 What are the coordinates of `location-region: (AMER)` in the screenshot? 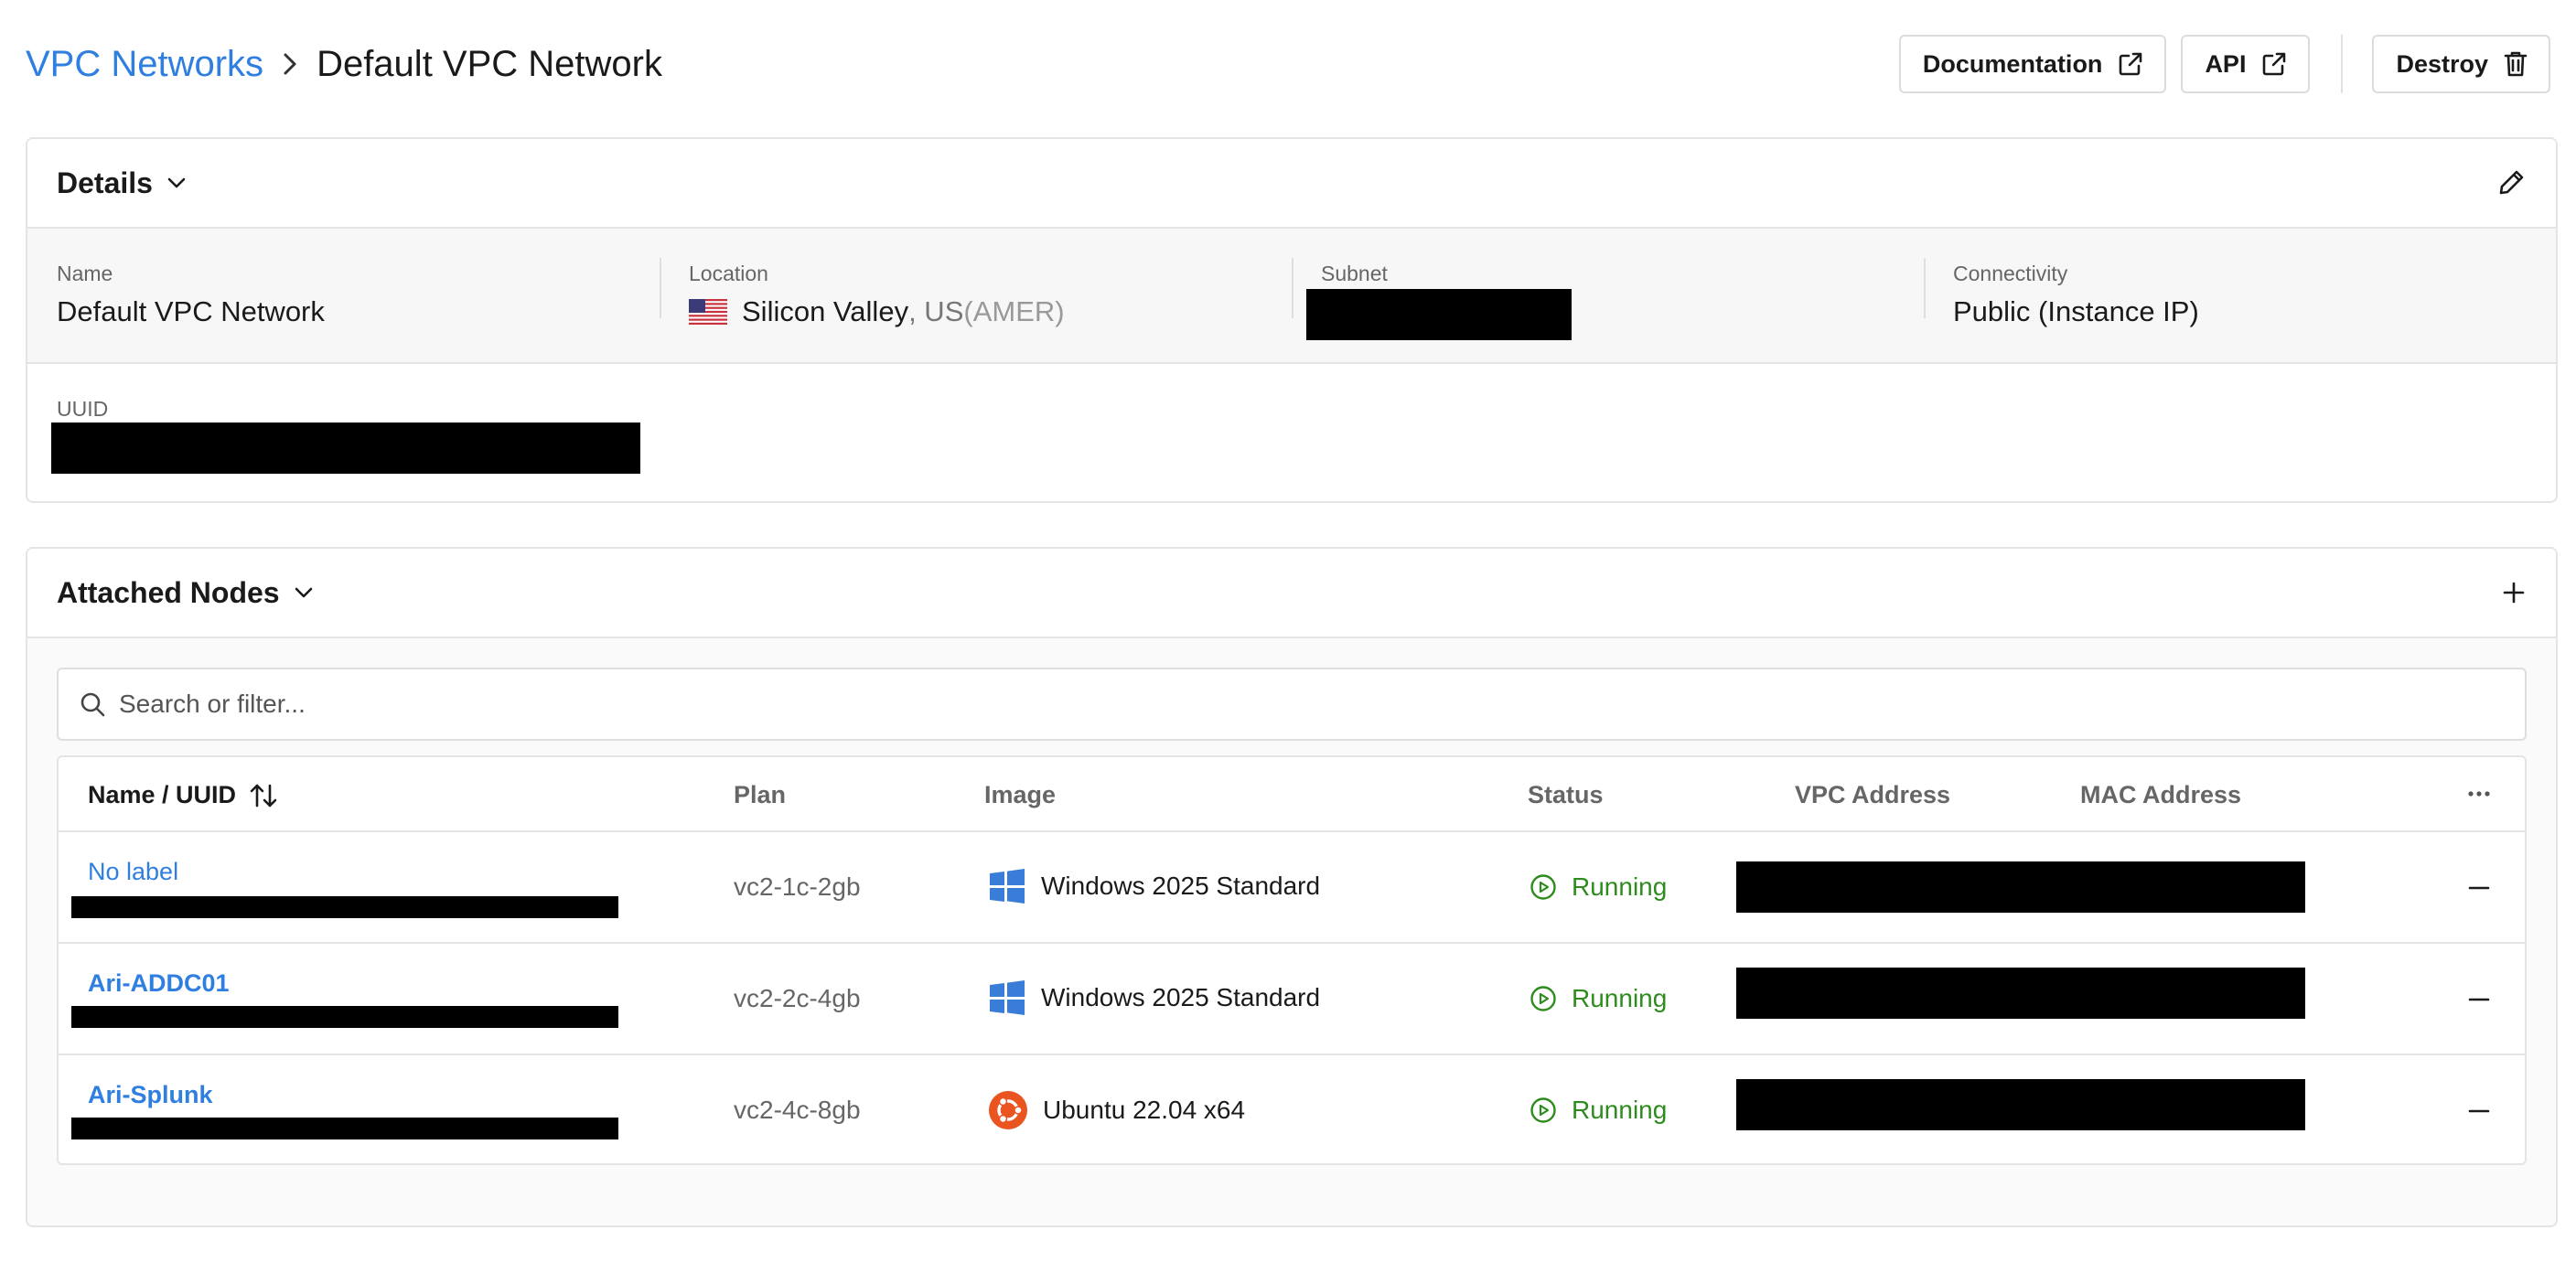 It's located at (1014, 311).